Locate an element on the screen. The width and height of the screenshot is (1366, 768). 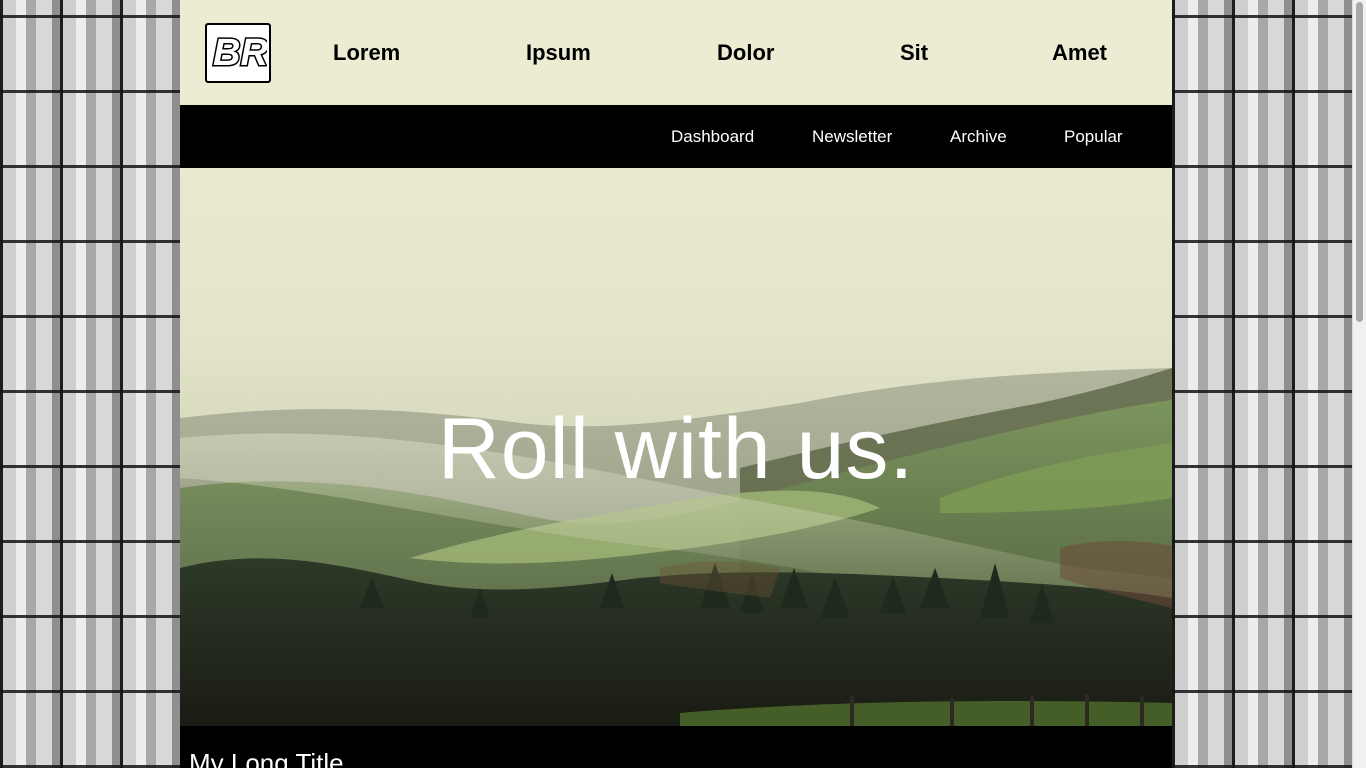
brand-logo: BR is located at coordinates (238, 53).